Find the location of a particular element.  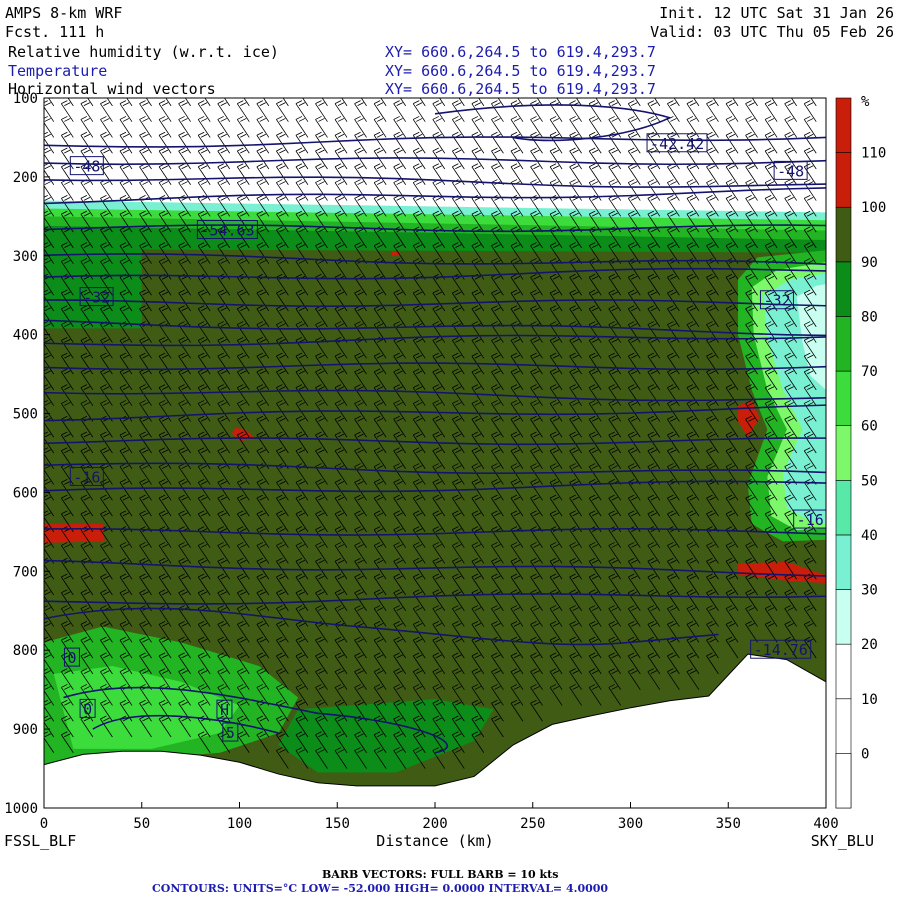

y-tick-label: 300 is located at coordinates (25, 257).